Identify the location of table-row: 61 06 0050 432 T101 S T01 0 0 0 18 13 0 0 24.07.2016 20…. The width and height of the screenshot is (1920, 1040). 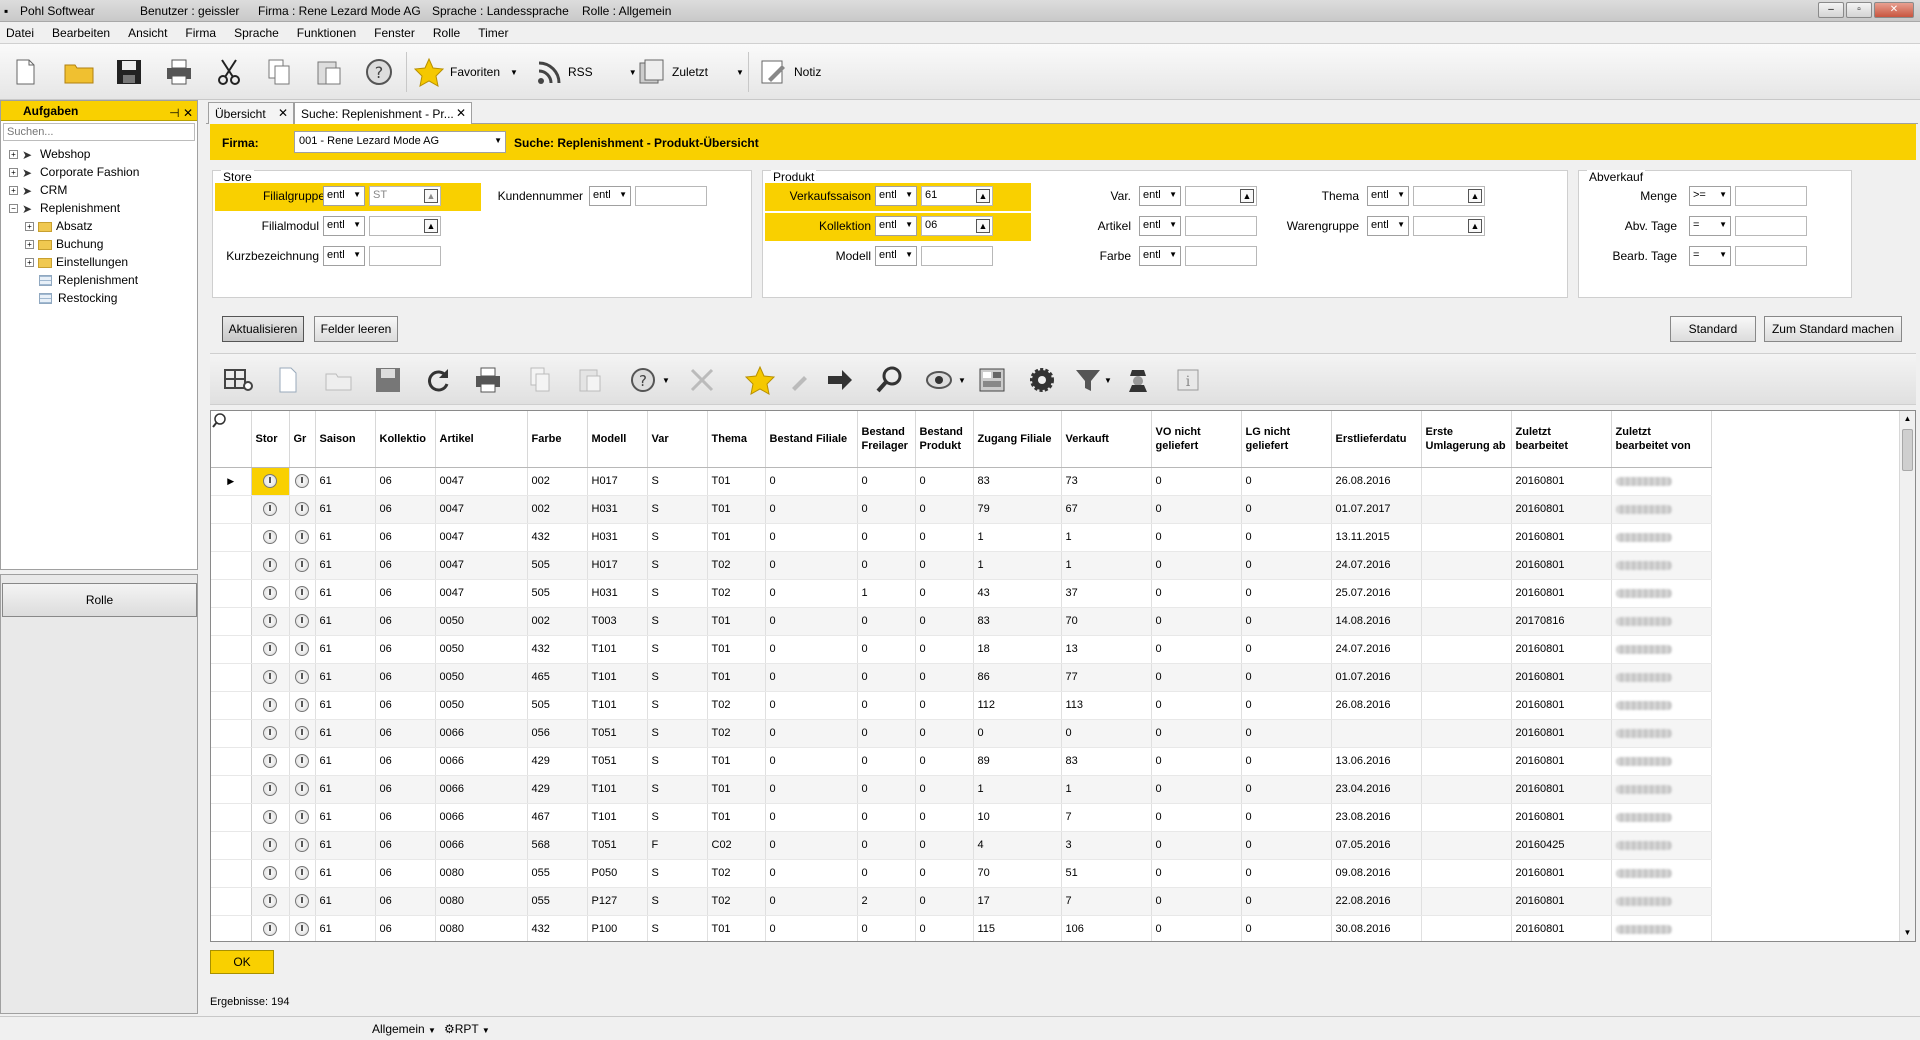
(961, 649).